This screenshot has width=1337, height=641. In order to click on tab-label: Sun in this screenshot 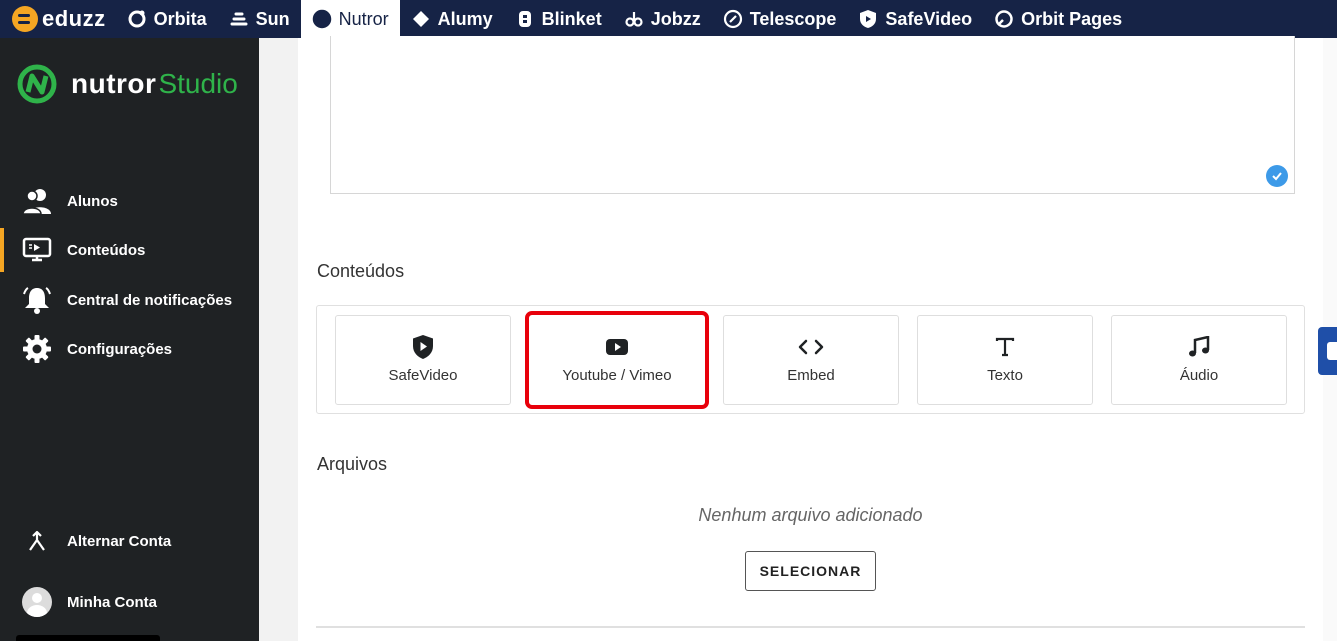, I will do `click(272, 18)`.